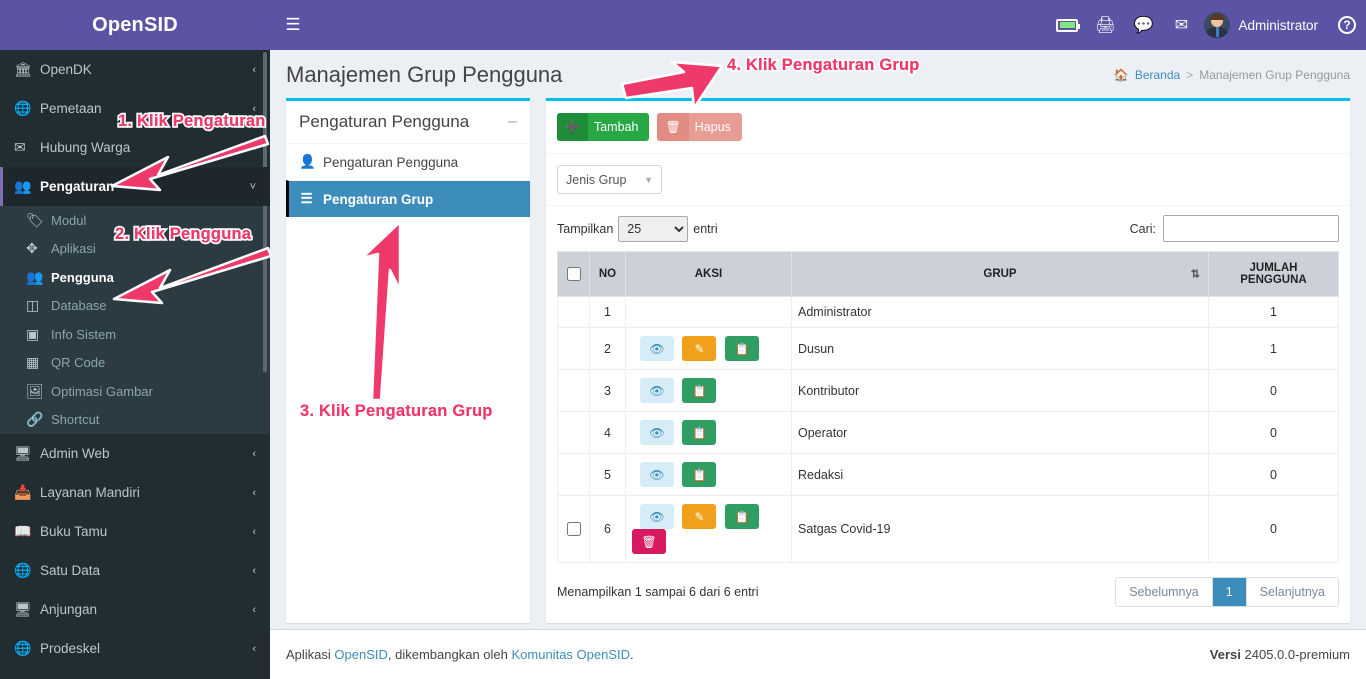  I want to click on sidebar-item-admin-web: 🖥 Admin Web ‹, so click(135, 453).